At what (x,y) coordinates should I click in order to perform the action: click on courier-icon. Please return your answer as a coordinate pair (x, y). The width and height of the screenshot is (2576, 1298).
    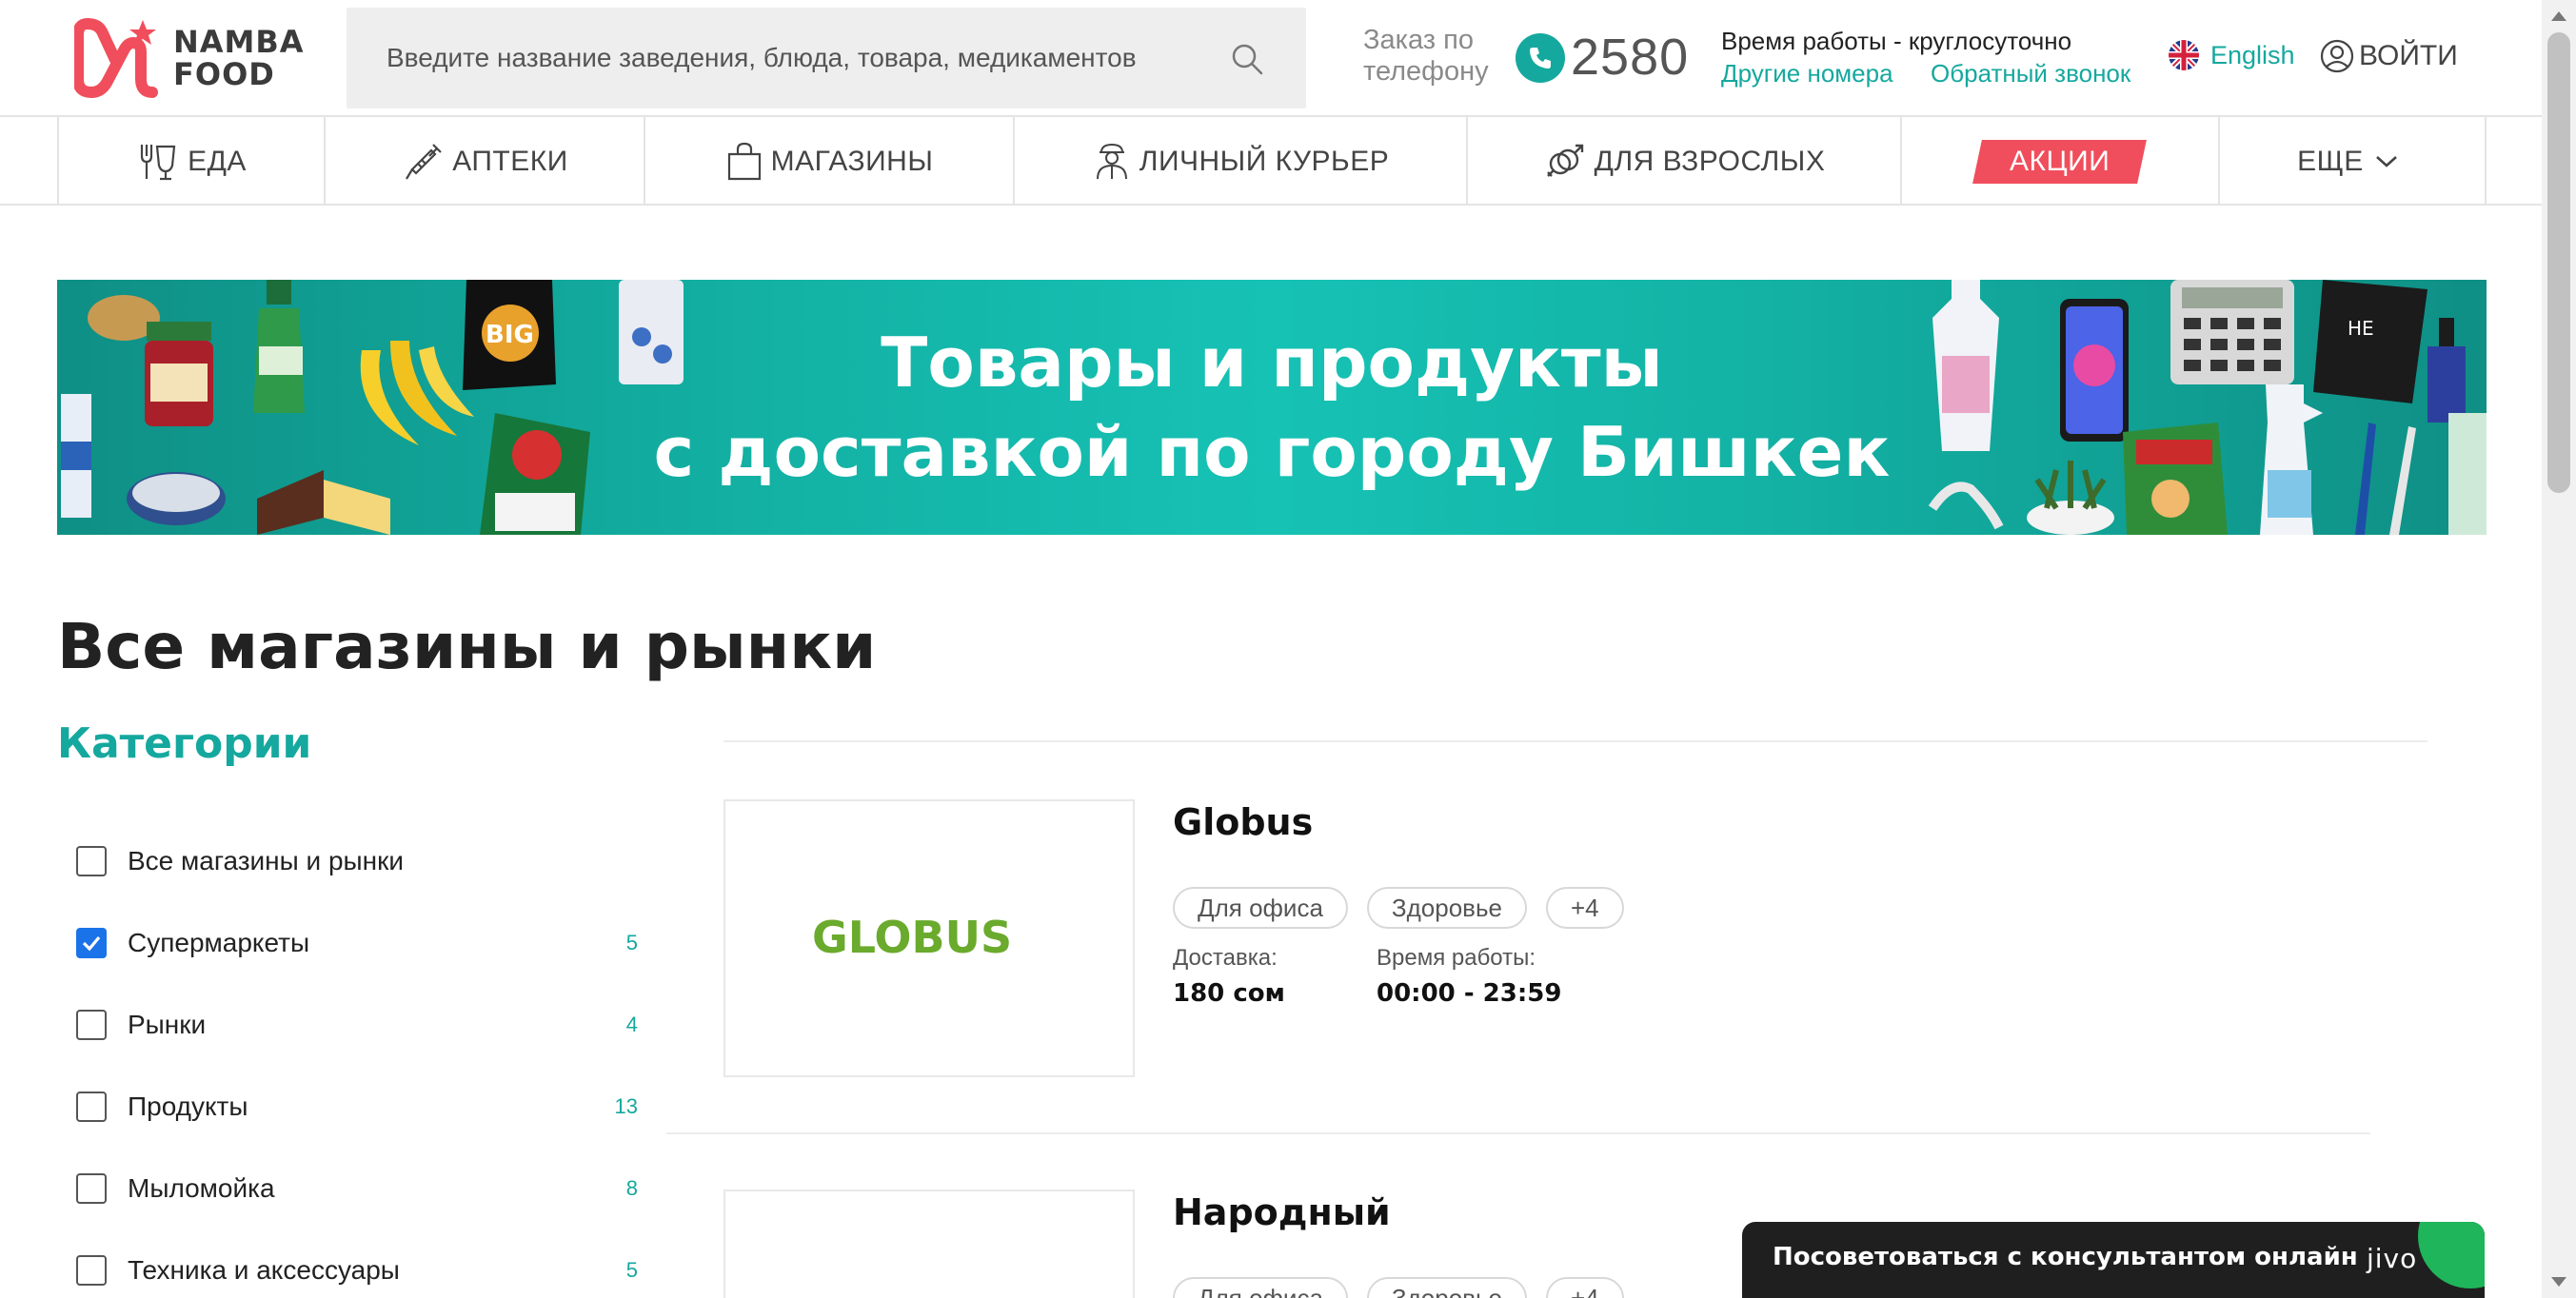
    Looking at the image, I should click on (1111, 161).